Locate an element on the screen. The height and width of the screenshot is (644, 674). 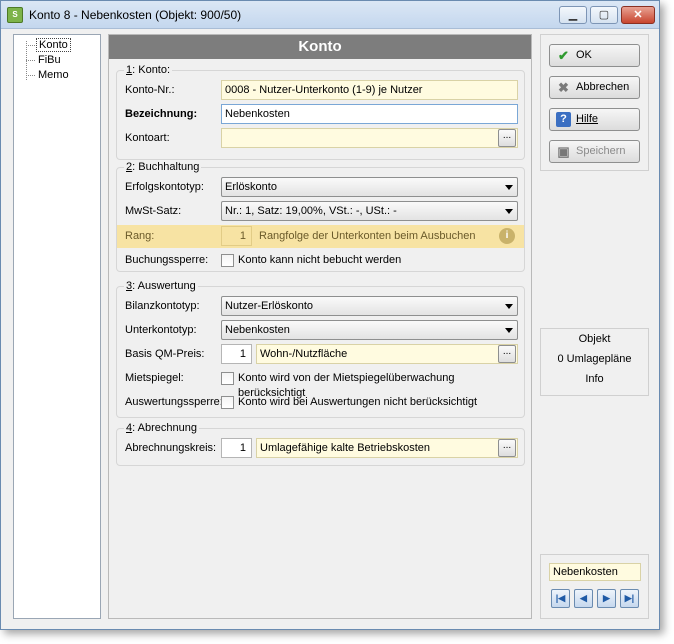
ok-button: ✔ OK is located at coordinates (594, 55).